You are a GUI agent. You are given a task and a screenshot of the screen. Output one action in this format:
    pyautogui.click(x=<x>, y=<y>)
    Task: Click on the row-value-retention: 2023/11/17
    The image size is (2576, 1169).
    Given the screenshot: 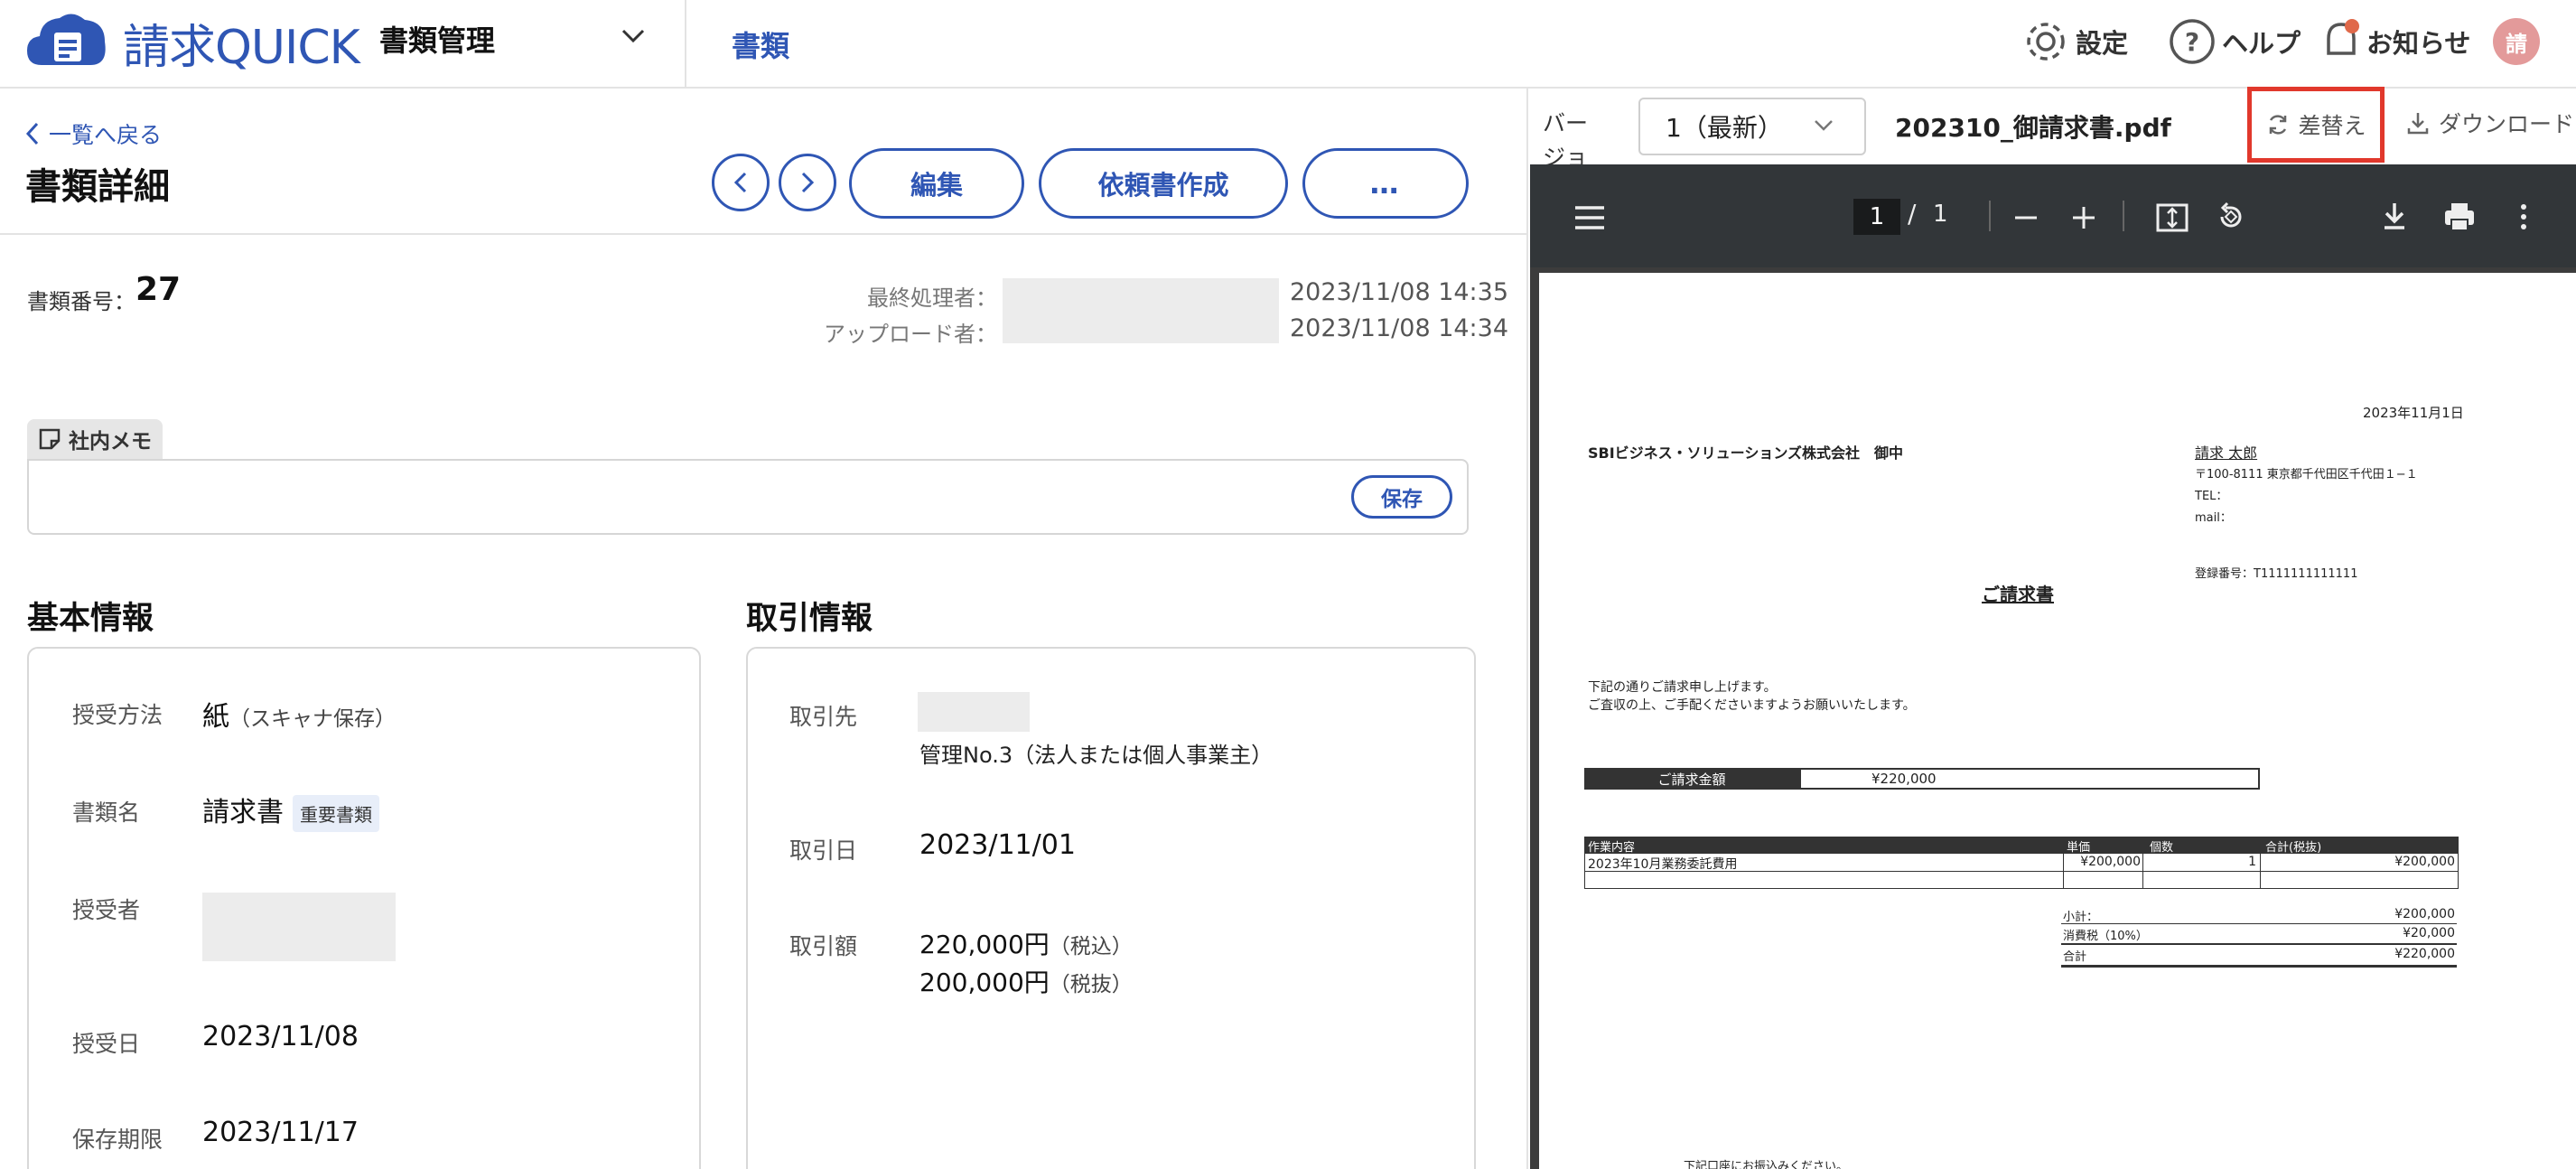 What is the action you would take?
    pyautogui.click(x=280, y=1133)
    